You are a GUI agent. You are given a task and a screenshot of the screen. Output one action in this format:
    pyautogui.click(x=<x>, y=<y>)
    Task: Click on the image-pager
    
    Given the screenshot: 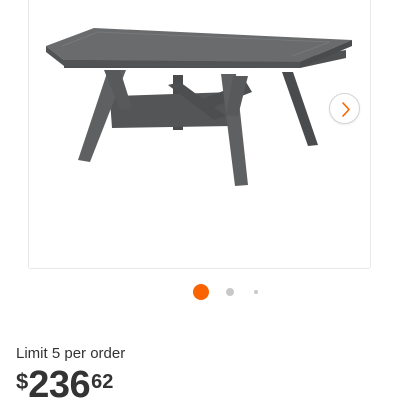 What is the action you would take?
    pyautogui.click(x=200, y=292)
    